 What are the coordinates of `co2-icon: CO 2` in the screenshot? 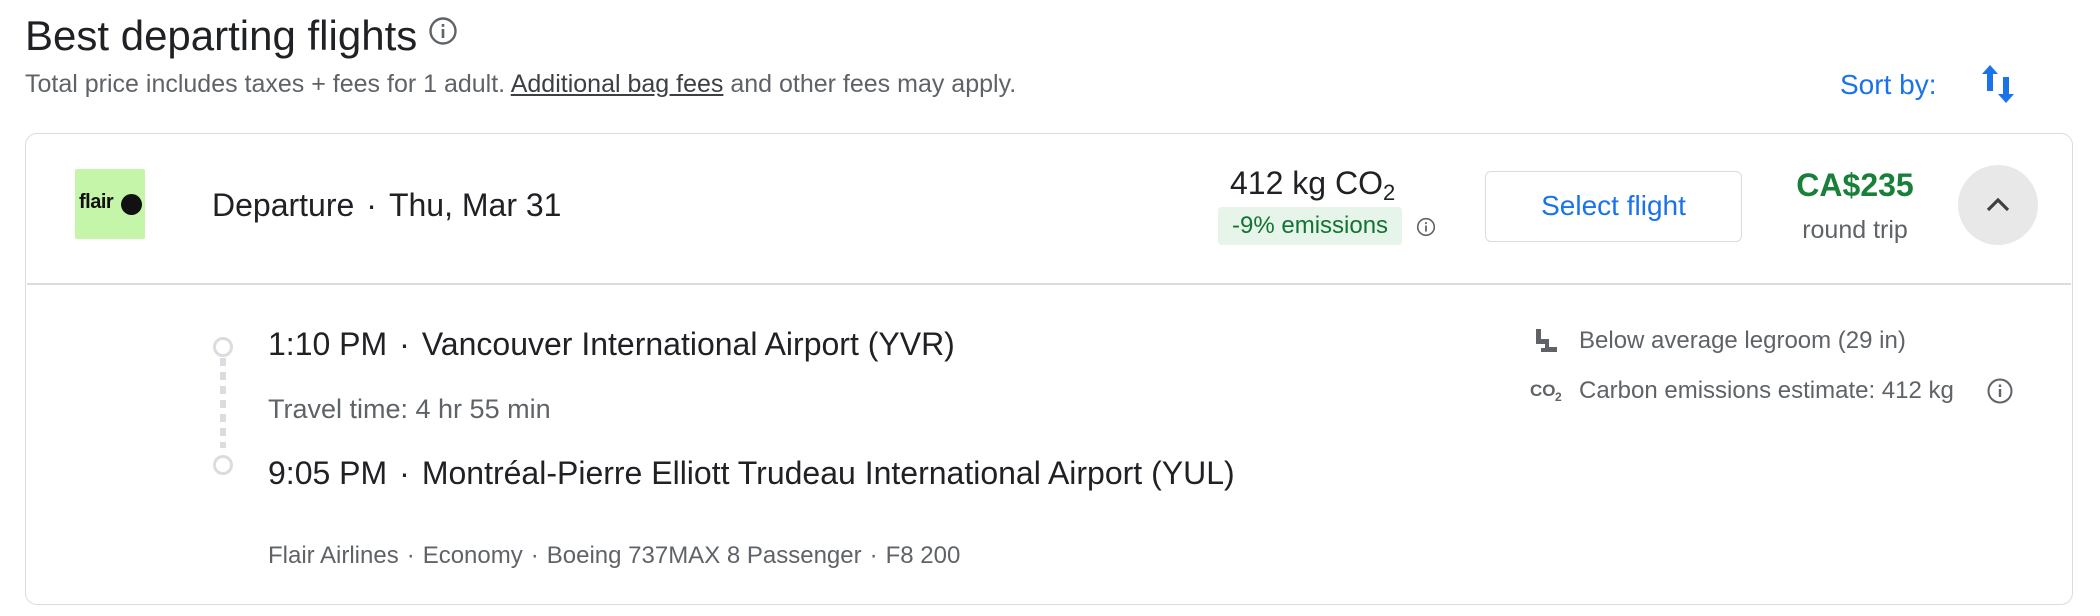 It's located at (1547, 393).